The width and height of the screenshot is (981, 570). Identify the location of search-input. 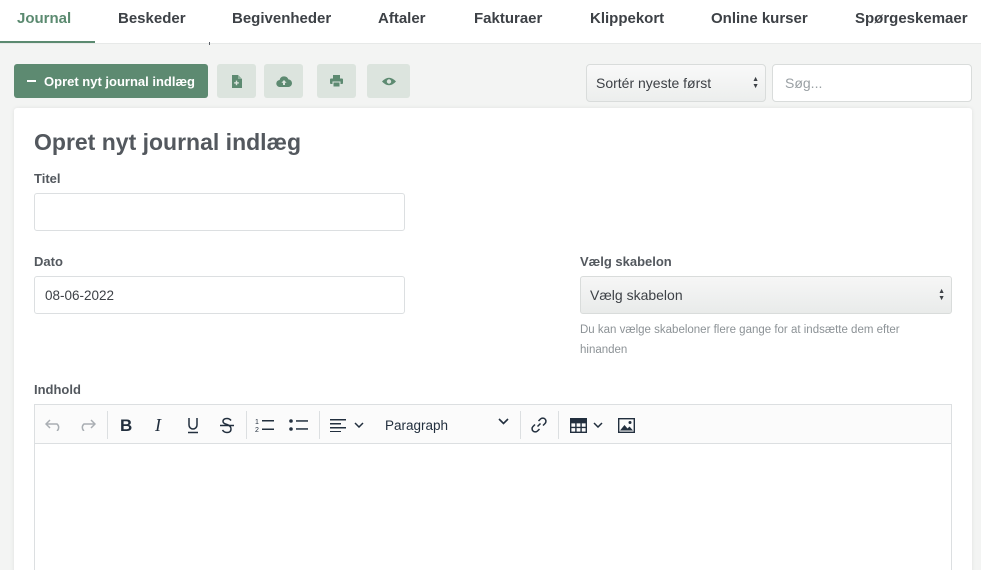
(872, 83).